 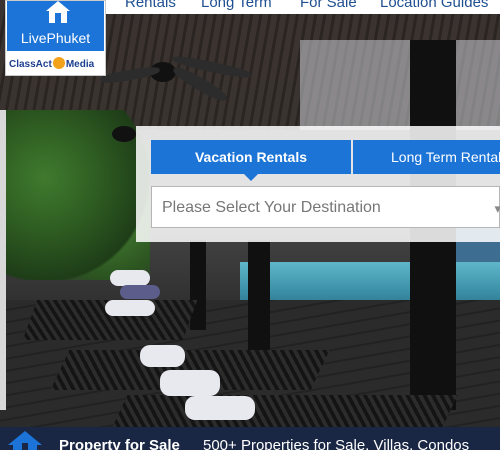 I want to click on ceiling-fan, so click(x=124, y=134).